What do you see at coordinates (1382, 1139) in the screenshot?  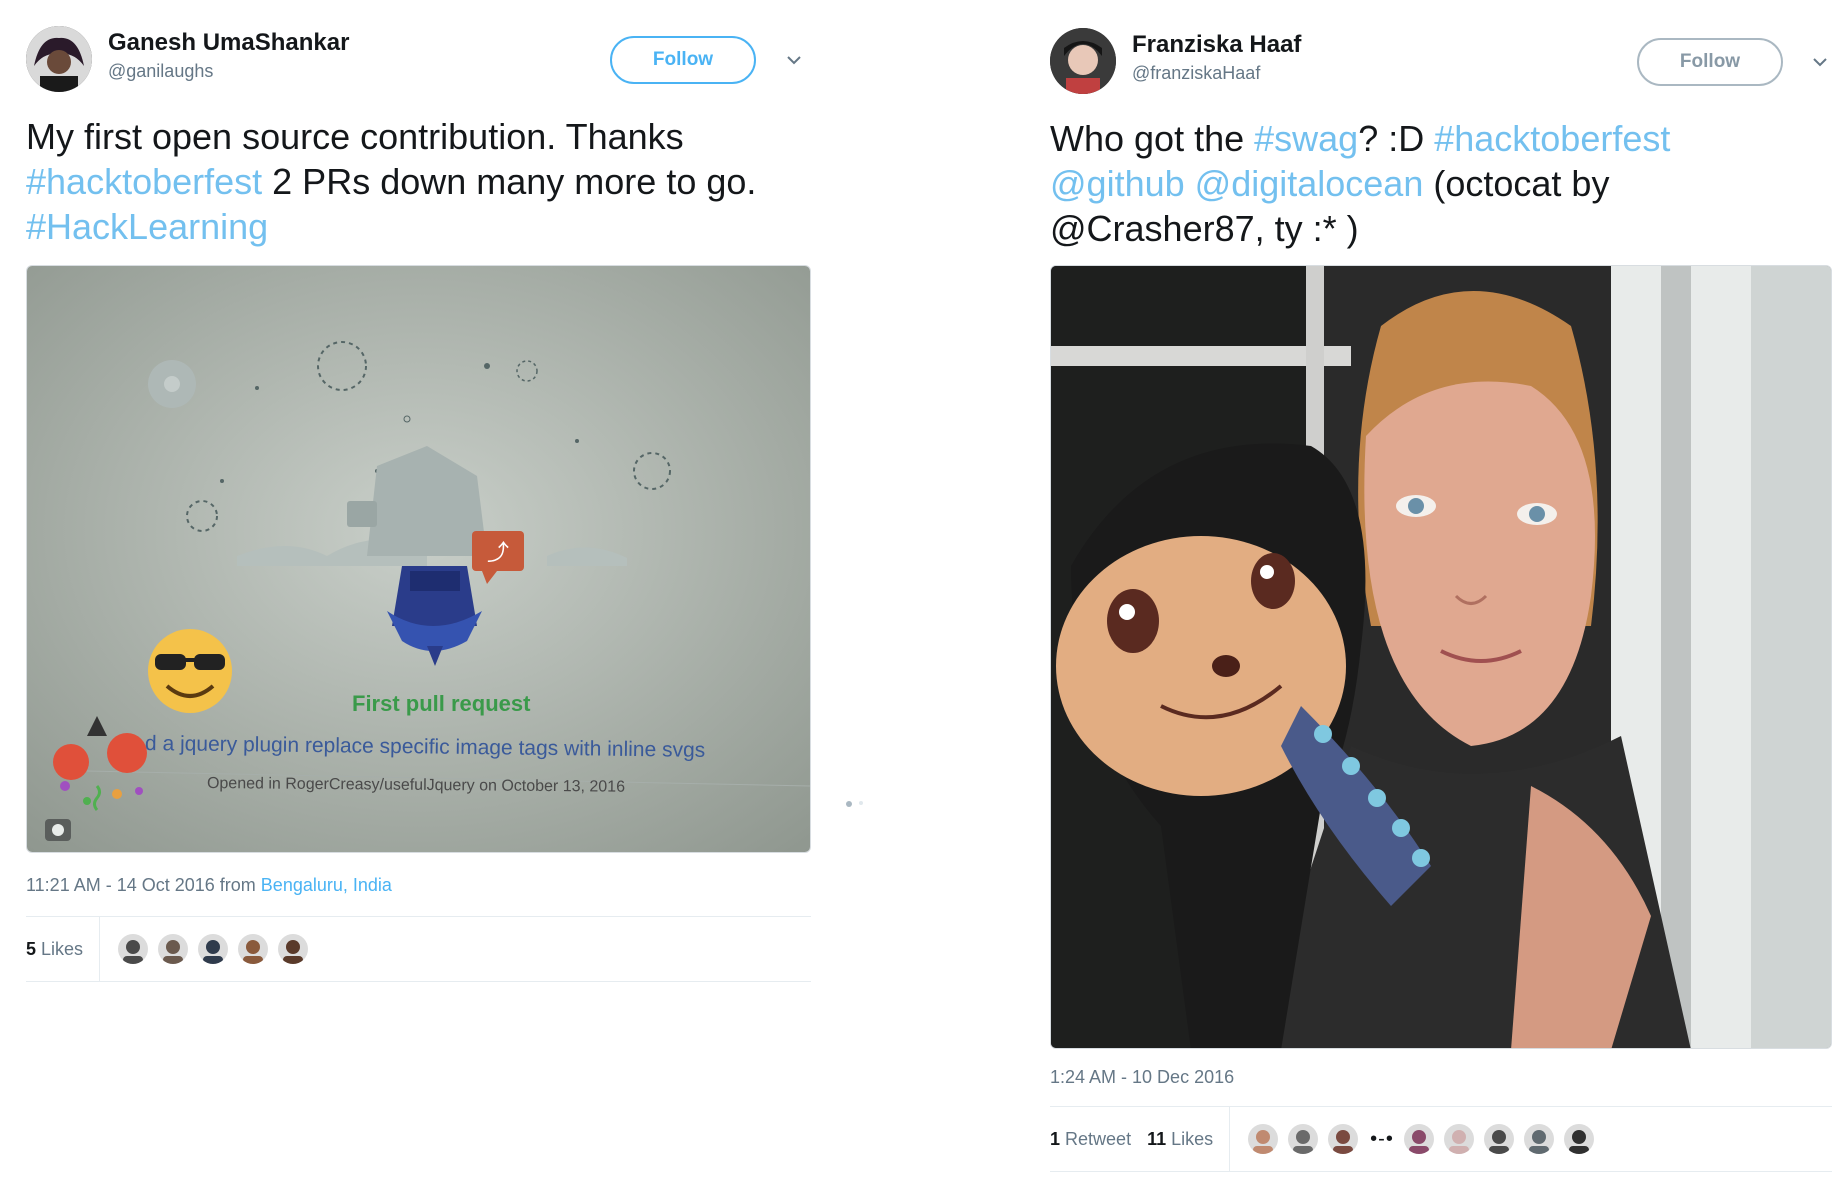 I see `more-likers-indicator: •-•` at bounding box center [1382, 1139].